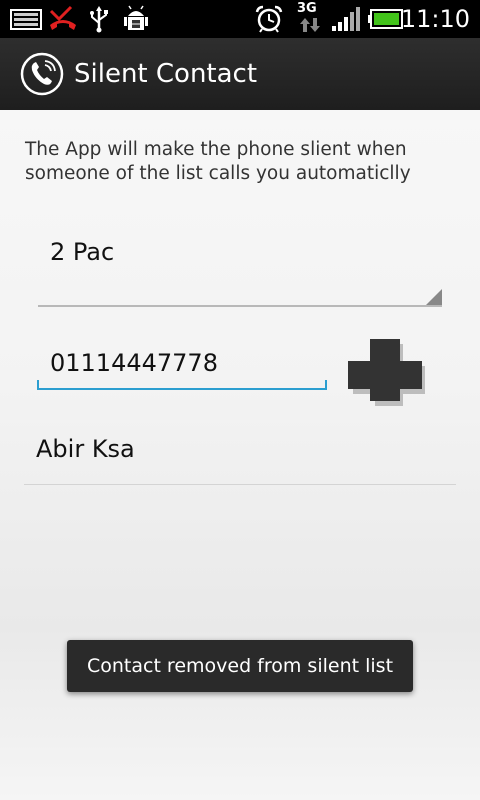 The width and height of the screenshot is (480, 800). What do you see at coordinates (269, 19) in the screenshot?
I see `alarm-icon` at bounding box center [269, 19].